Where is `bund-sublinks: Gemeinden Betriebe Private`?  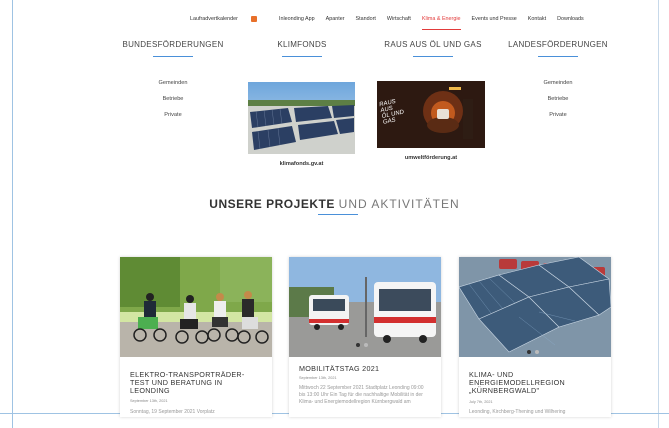
bund-sublinks: Gemeinden Betriebe Private is located at coordinates (173, 104).